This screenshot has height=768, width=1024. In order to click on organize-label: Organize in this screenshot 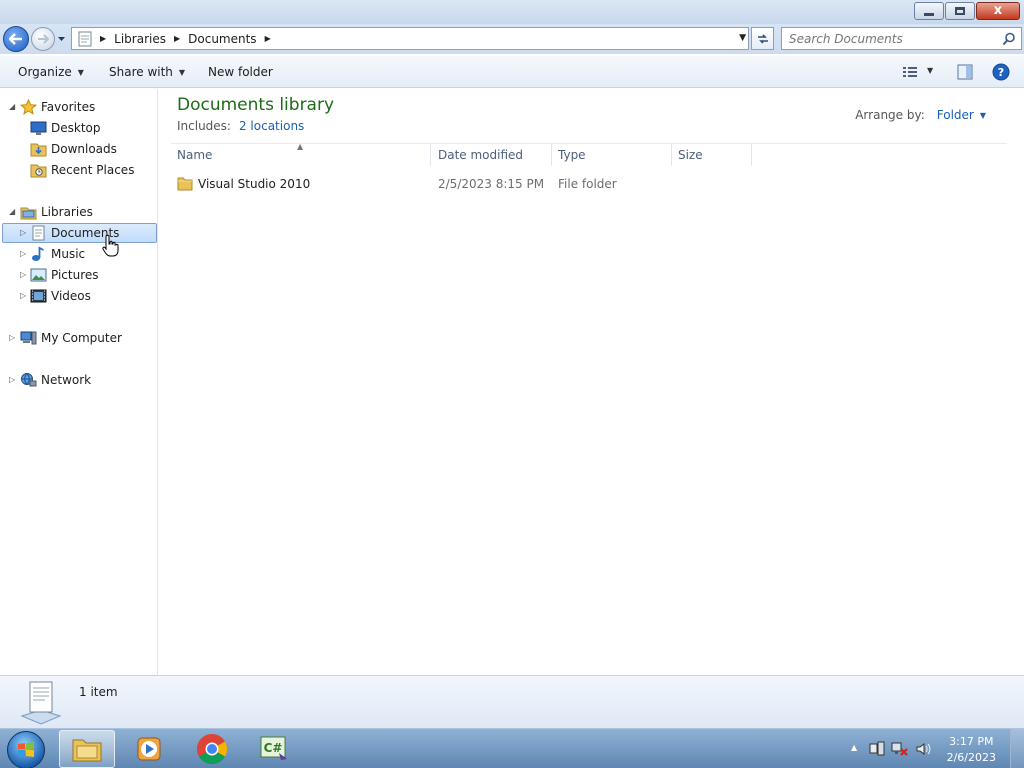, I will do `click(45, 72)`.